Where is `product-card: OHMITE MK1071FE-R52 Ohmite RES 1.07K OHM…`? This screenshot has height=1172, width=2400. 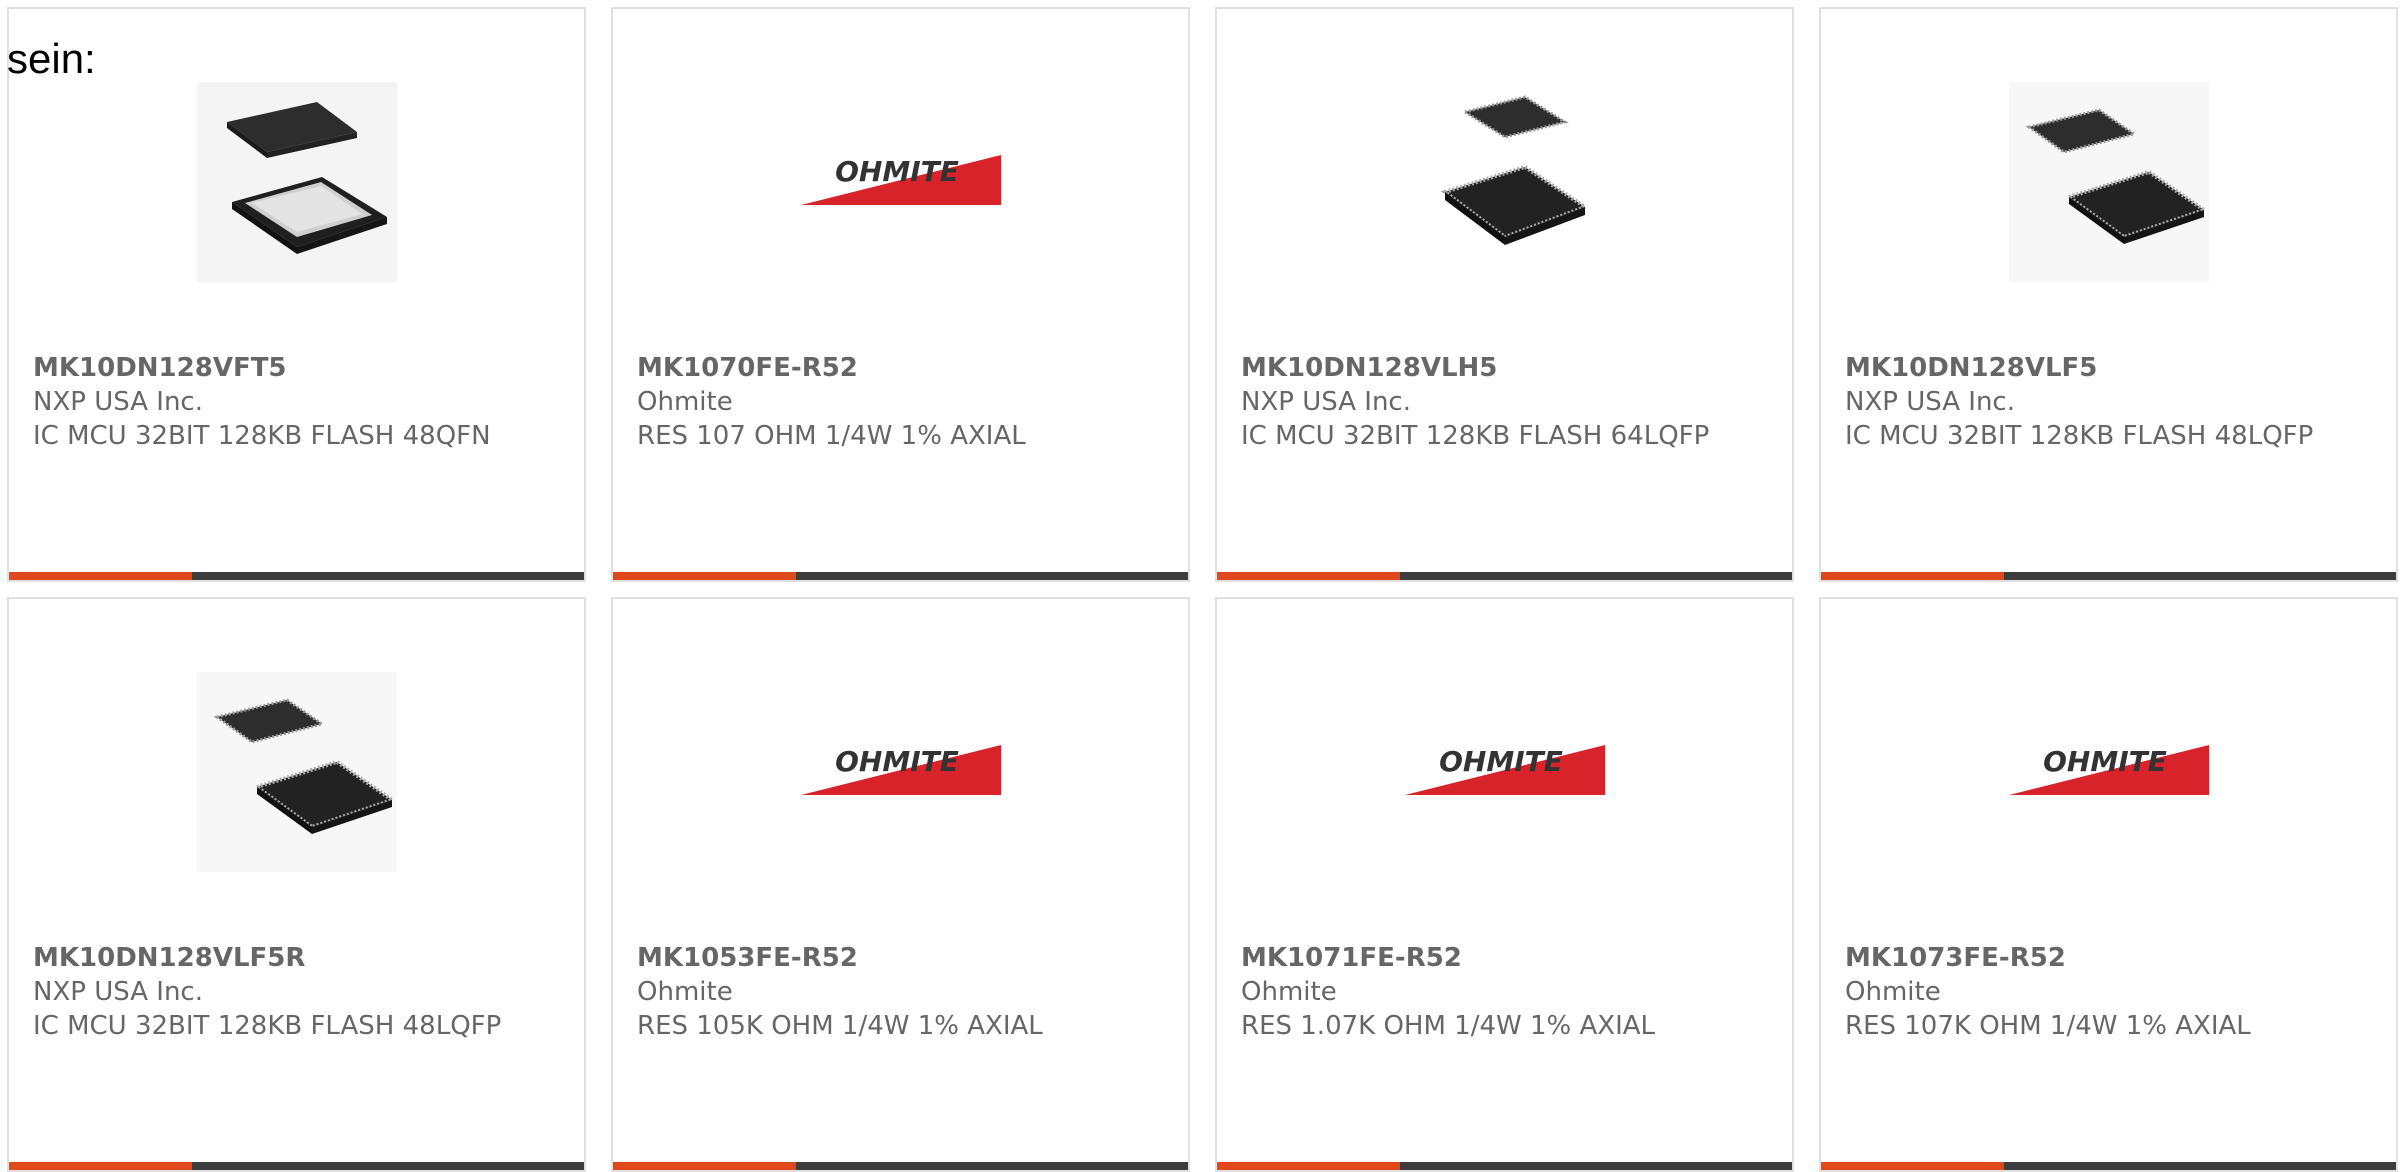 product-card: OHMITE MK1071FE-R52 Ohmite RES 1.07K OHM… is located at coordinates (1504, 884).